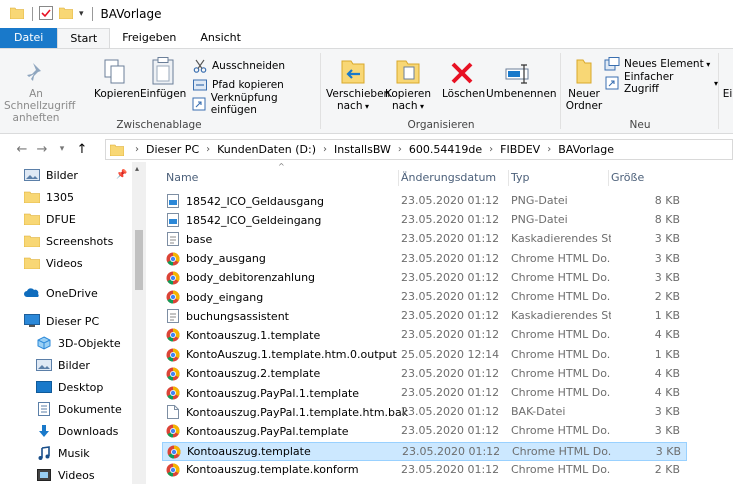 The height and width of the screenshot is (484, 733). I want to click on up-arrow-icon: ↑, so click(82, 149).